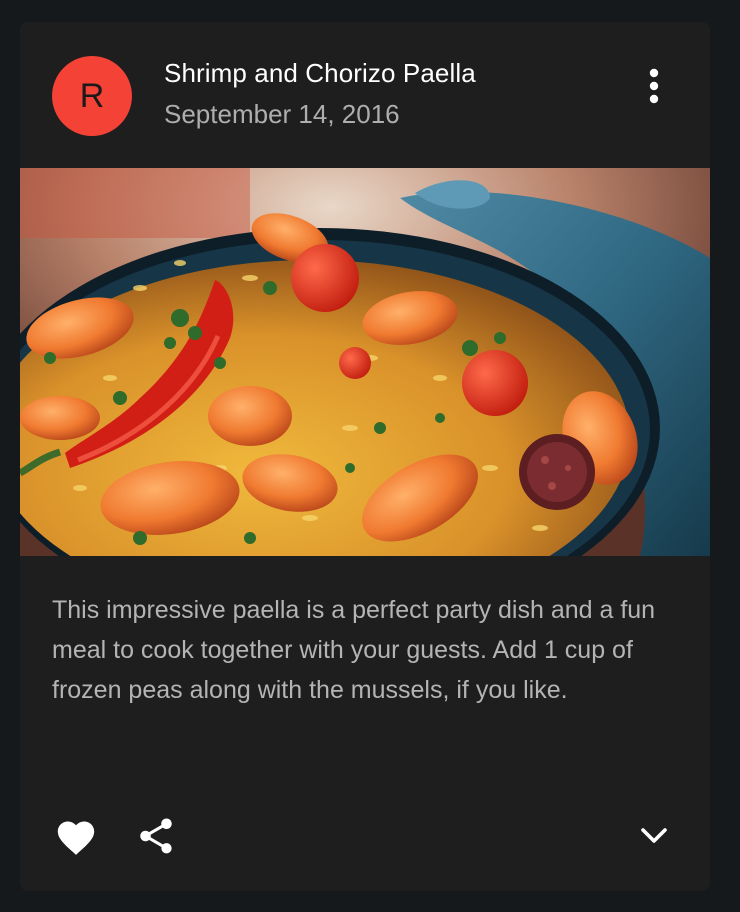  I want to click on card-title: Shrimp and Chorizo Paella, so click(320, 73).